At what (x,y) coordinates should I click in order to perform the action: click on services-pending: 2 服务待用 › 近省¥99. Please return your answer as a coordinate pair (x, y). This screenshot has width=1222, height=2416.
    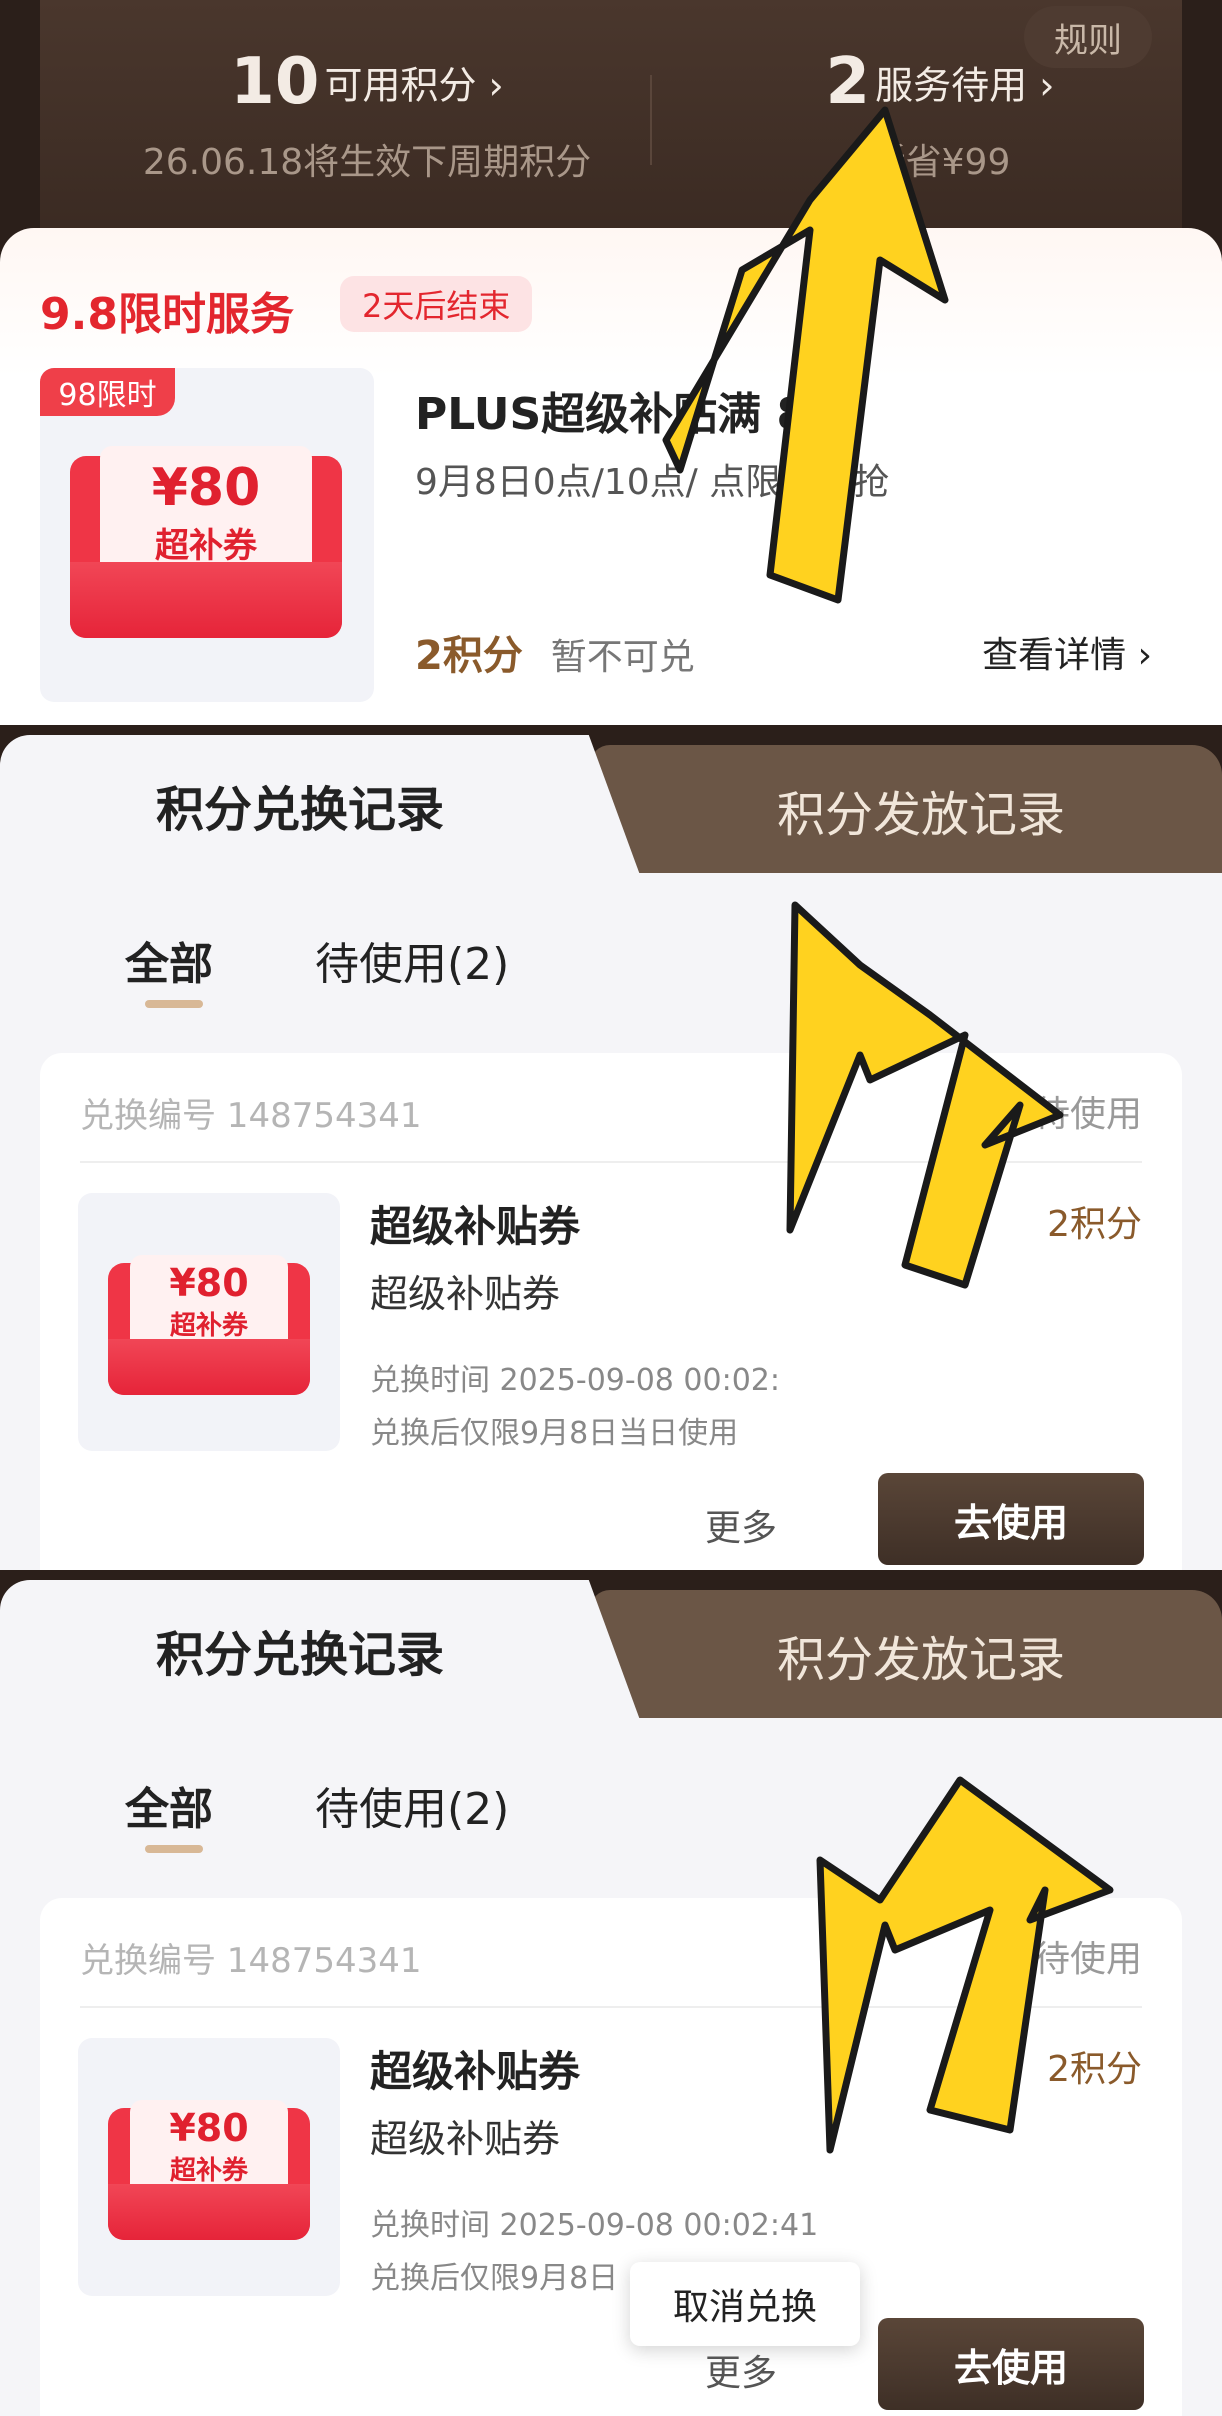
    Looking at the image, I should click on (940, 115).